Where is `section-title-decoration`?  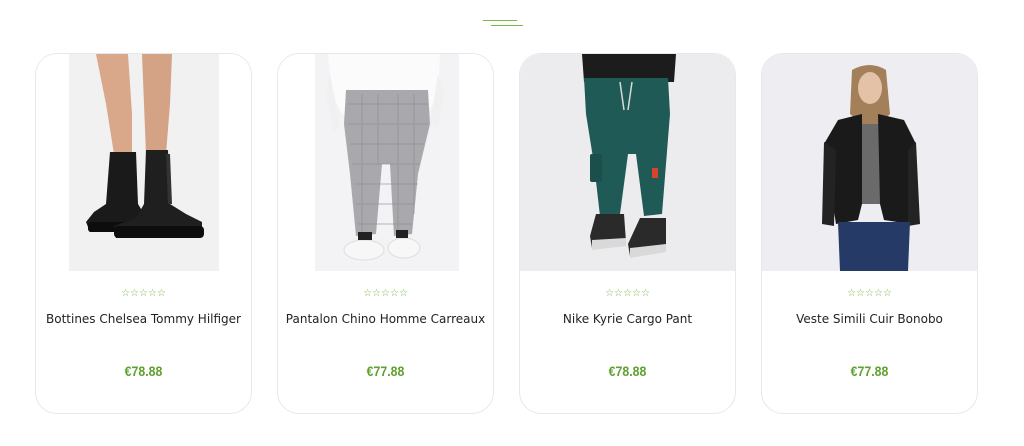
section-title-decoration is located at coordinates (503, 23).